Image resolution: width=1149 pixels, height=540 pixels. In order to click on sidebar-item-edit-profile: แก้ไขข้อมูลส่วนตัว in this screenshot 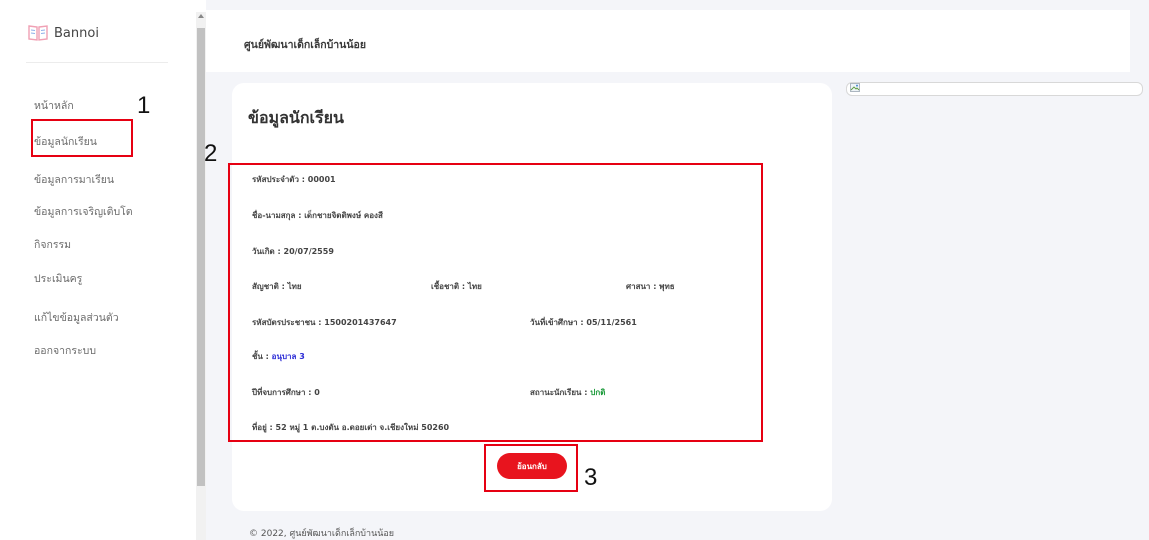, I will do `click(76, 317)`.